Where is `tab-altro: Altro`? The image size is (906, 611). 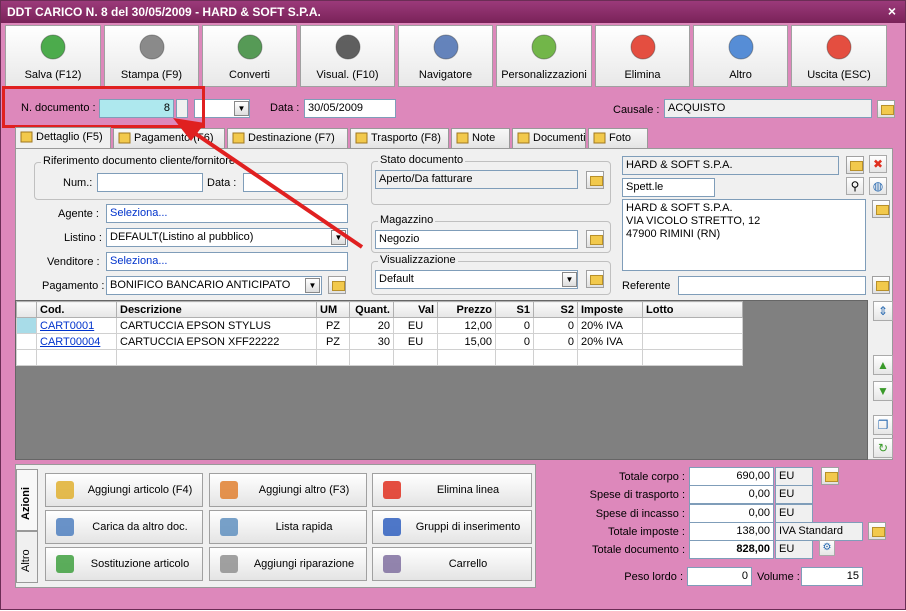 tab-altro: Altro is located at coordinates (27, 557).